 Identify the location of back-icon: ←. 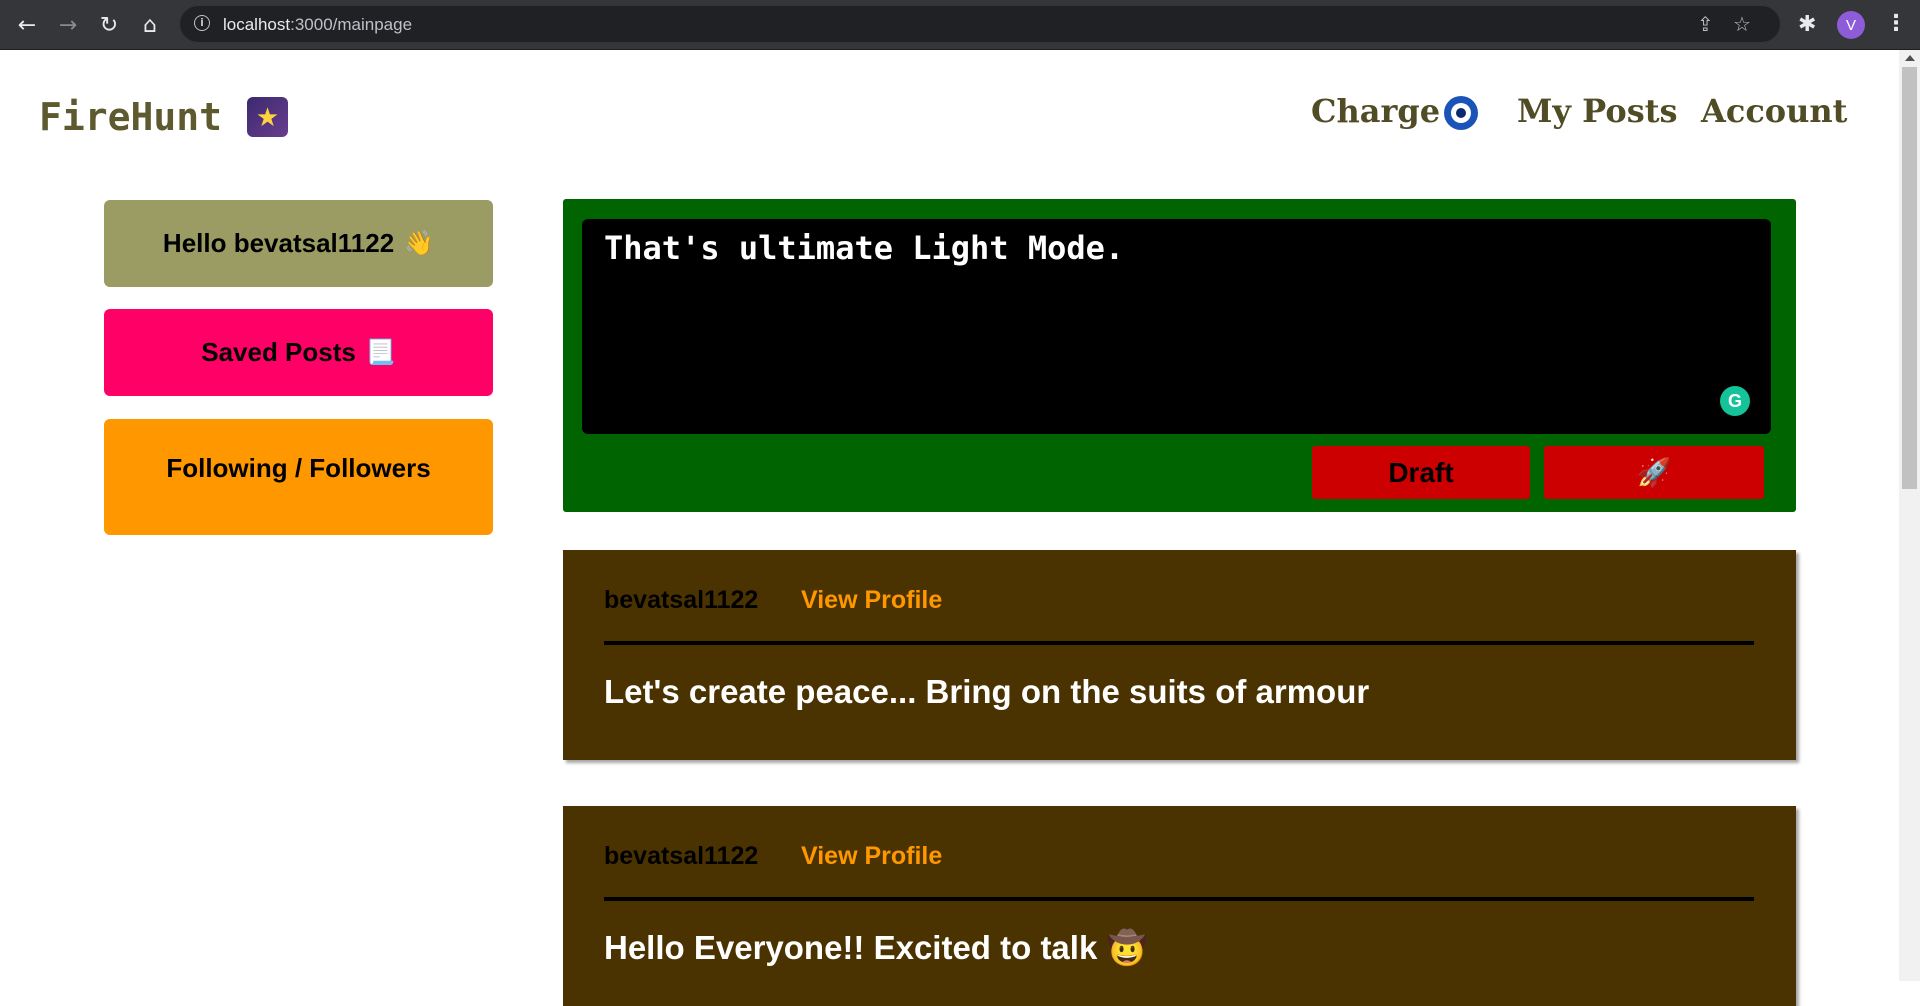
(27, 25).